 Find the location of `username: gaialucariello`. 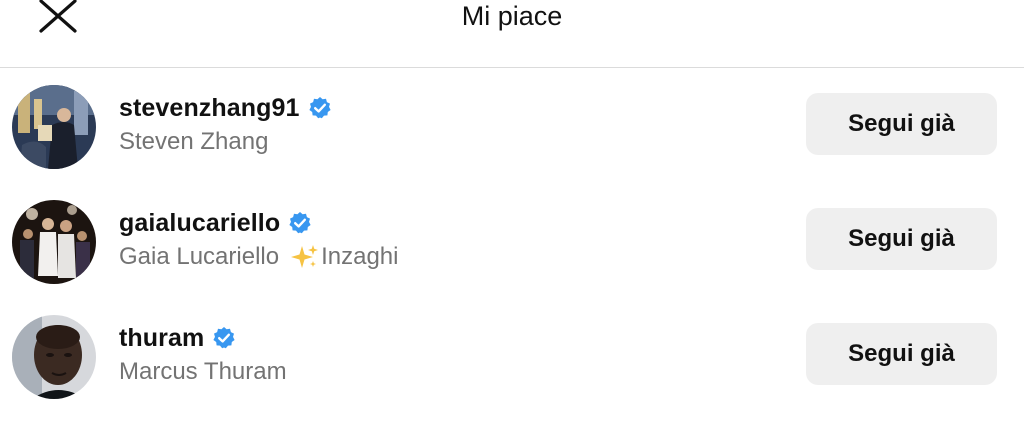

username: gaialucariello is located at coordinates (199, 223).